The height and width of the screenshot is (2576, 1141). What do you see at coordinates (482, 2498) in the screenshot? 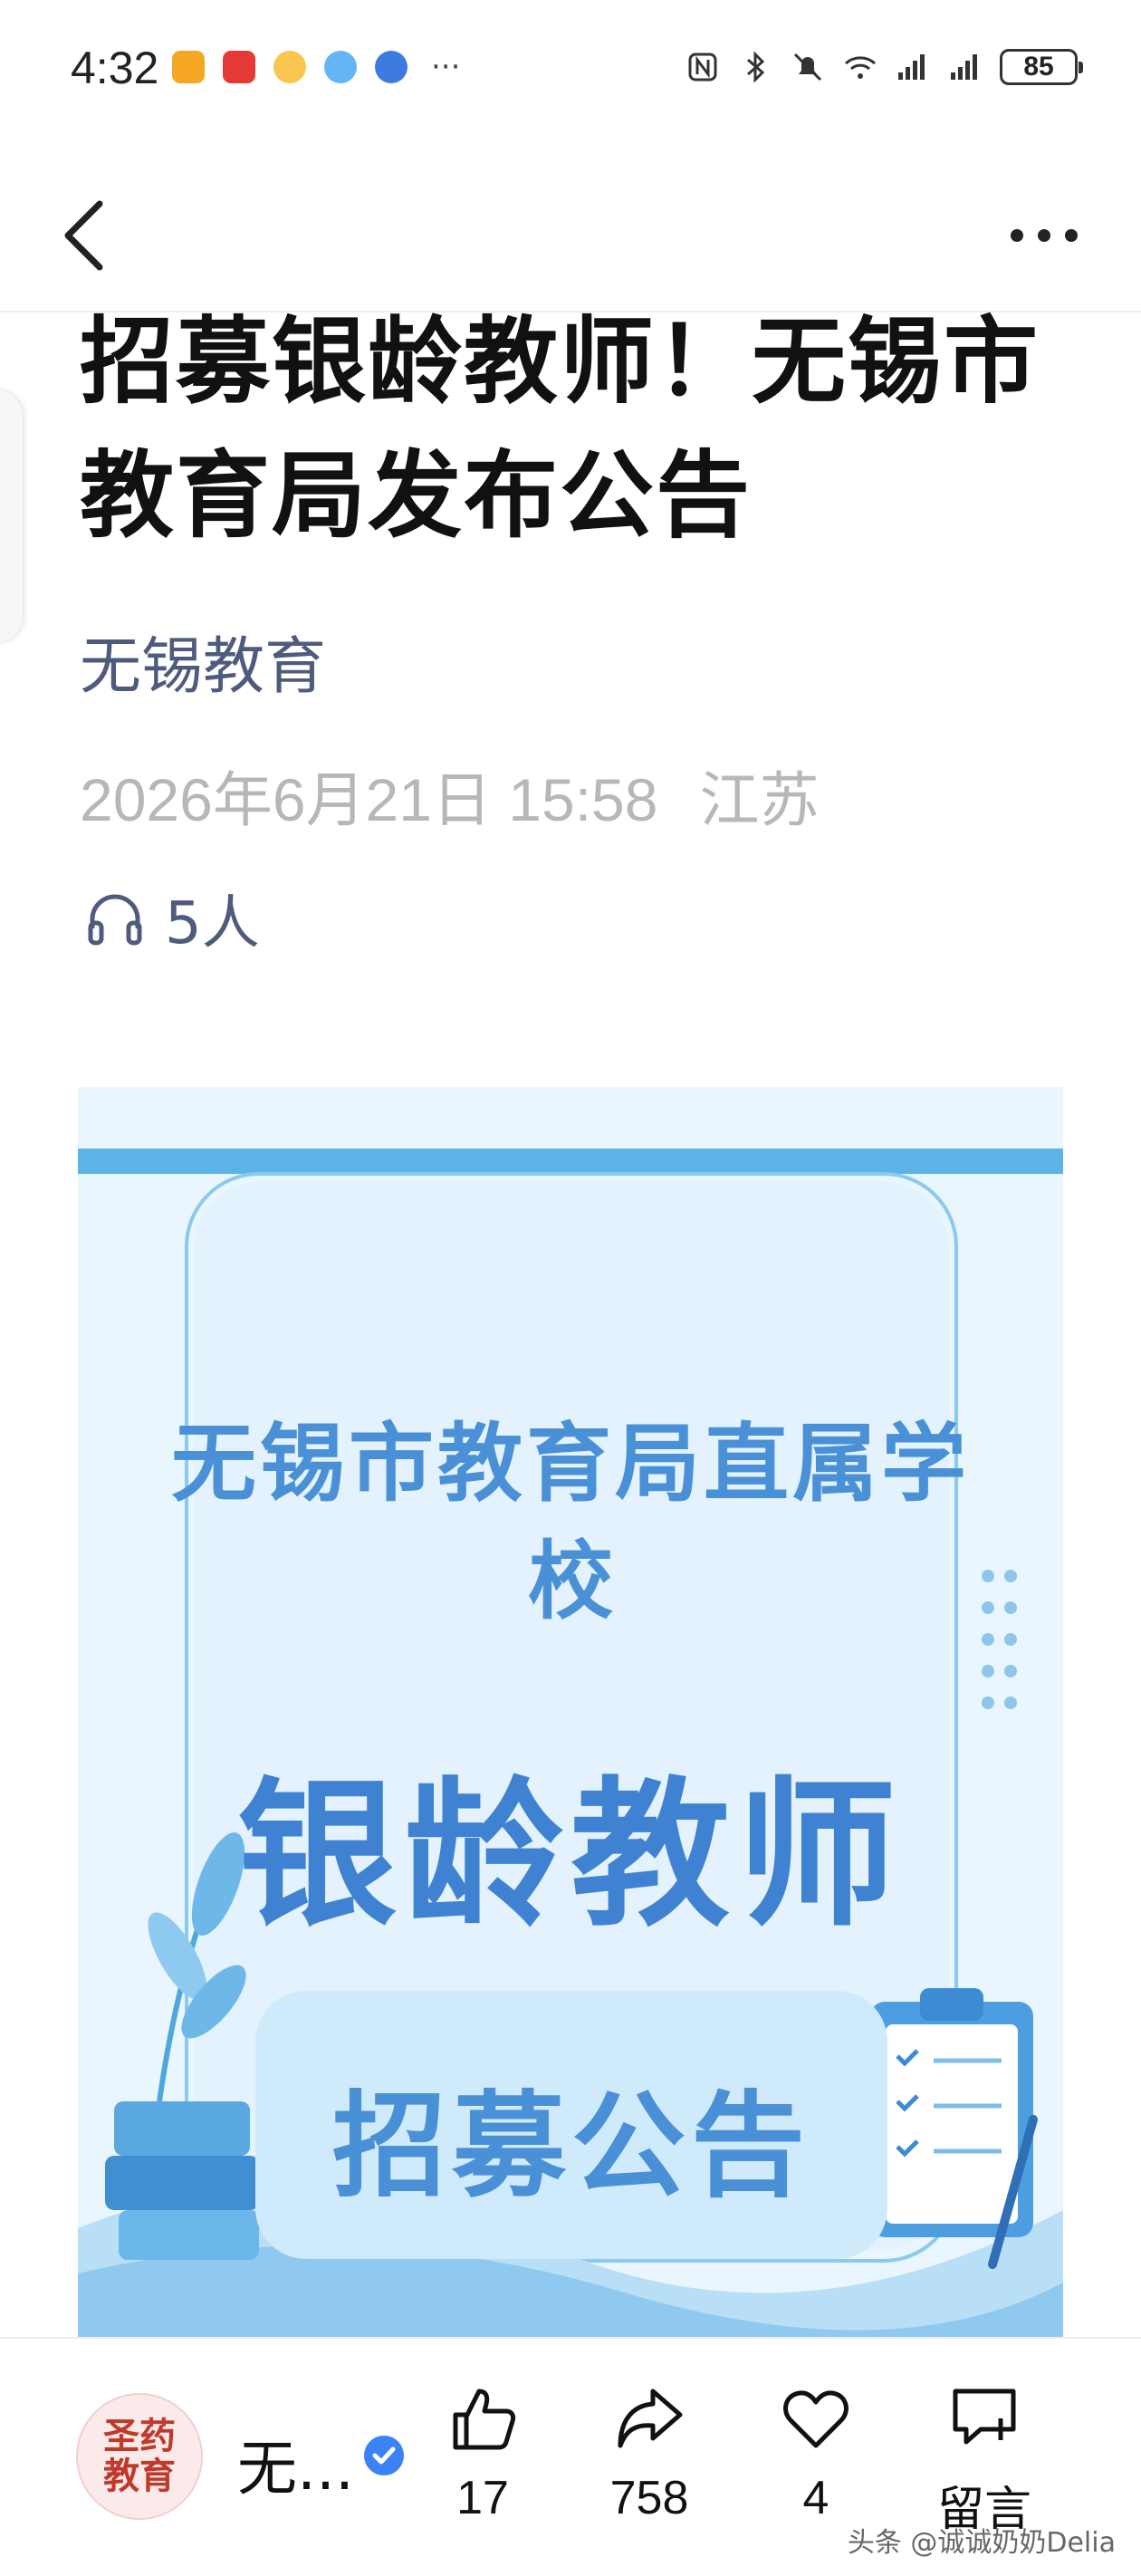
I see `like-count: 17` at bounding box center [482, 2498].